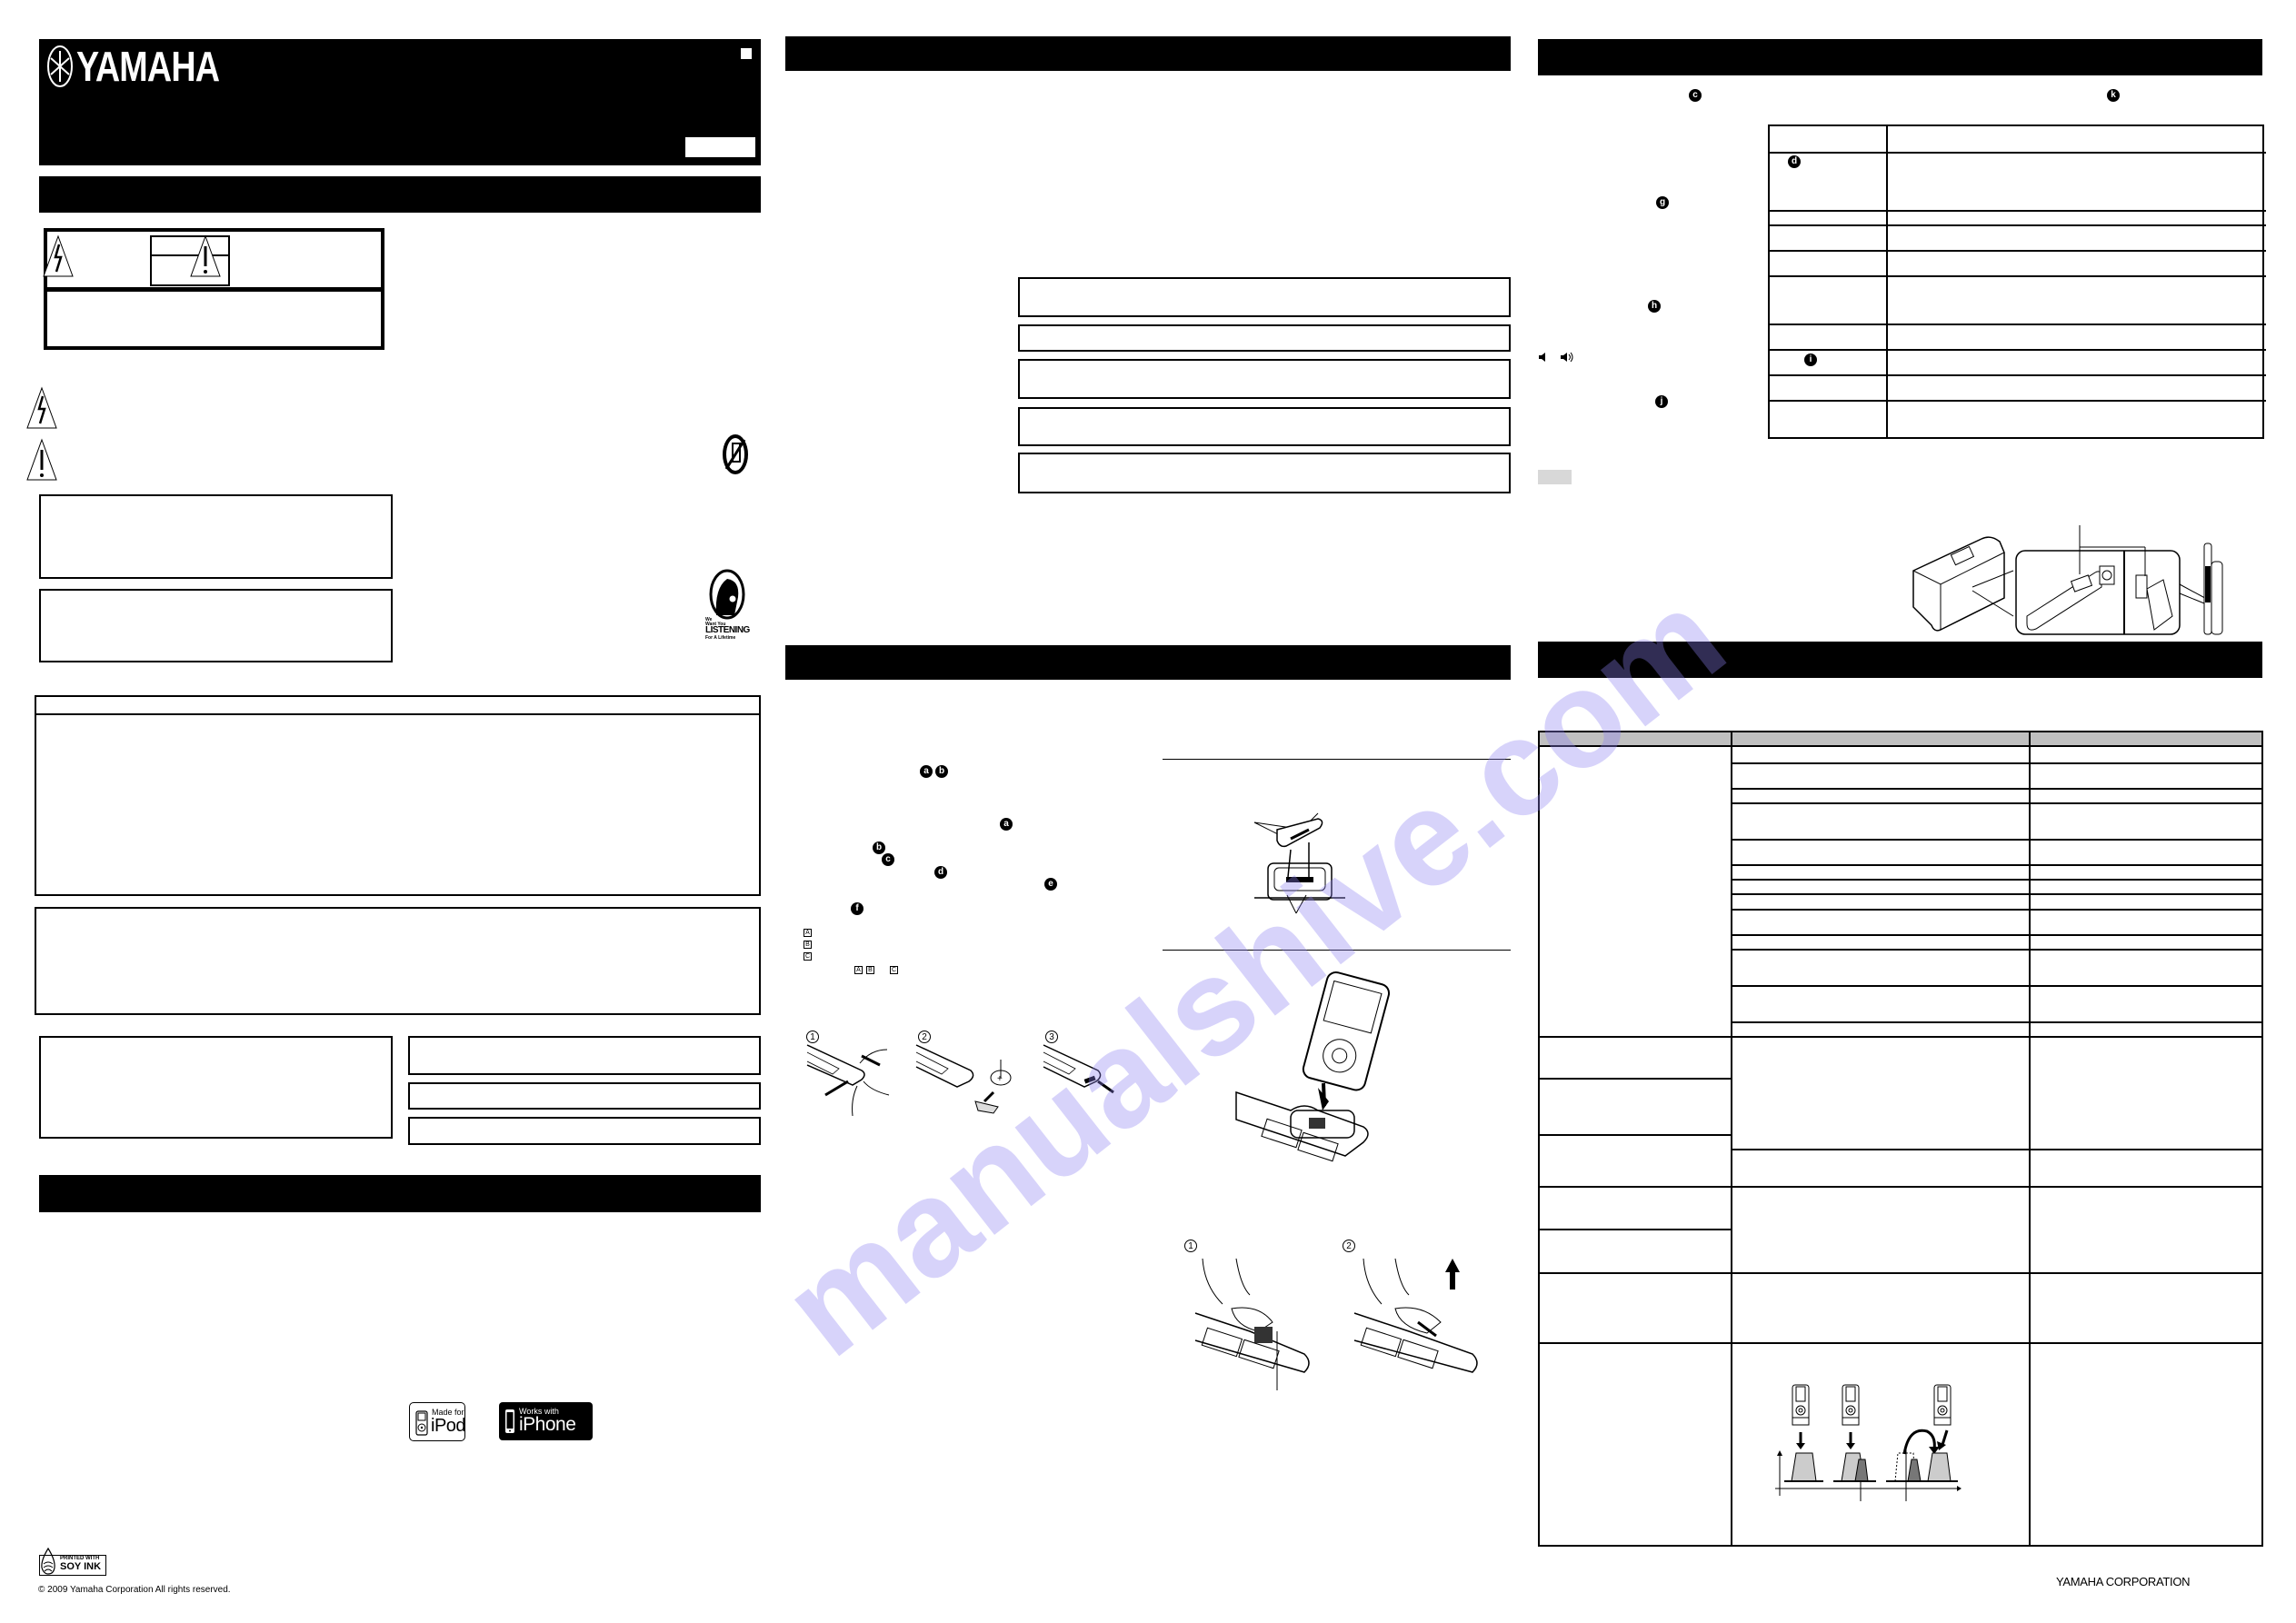 This screenshot has width=2296, height=1623. I want to click on badge-d: d, so click(940, 873).